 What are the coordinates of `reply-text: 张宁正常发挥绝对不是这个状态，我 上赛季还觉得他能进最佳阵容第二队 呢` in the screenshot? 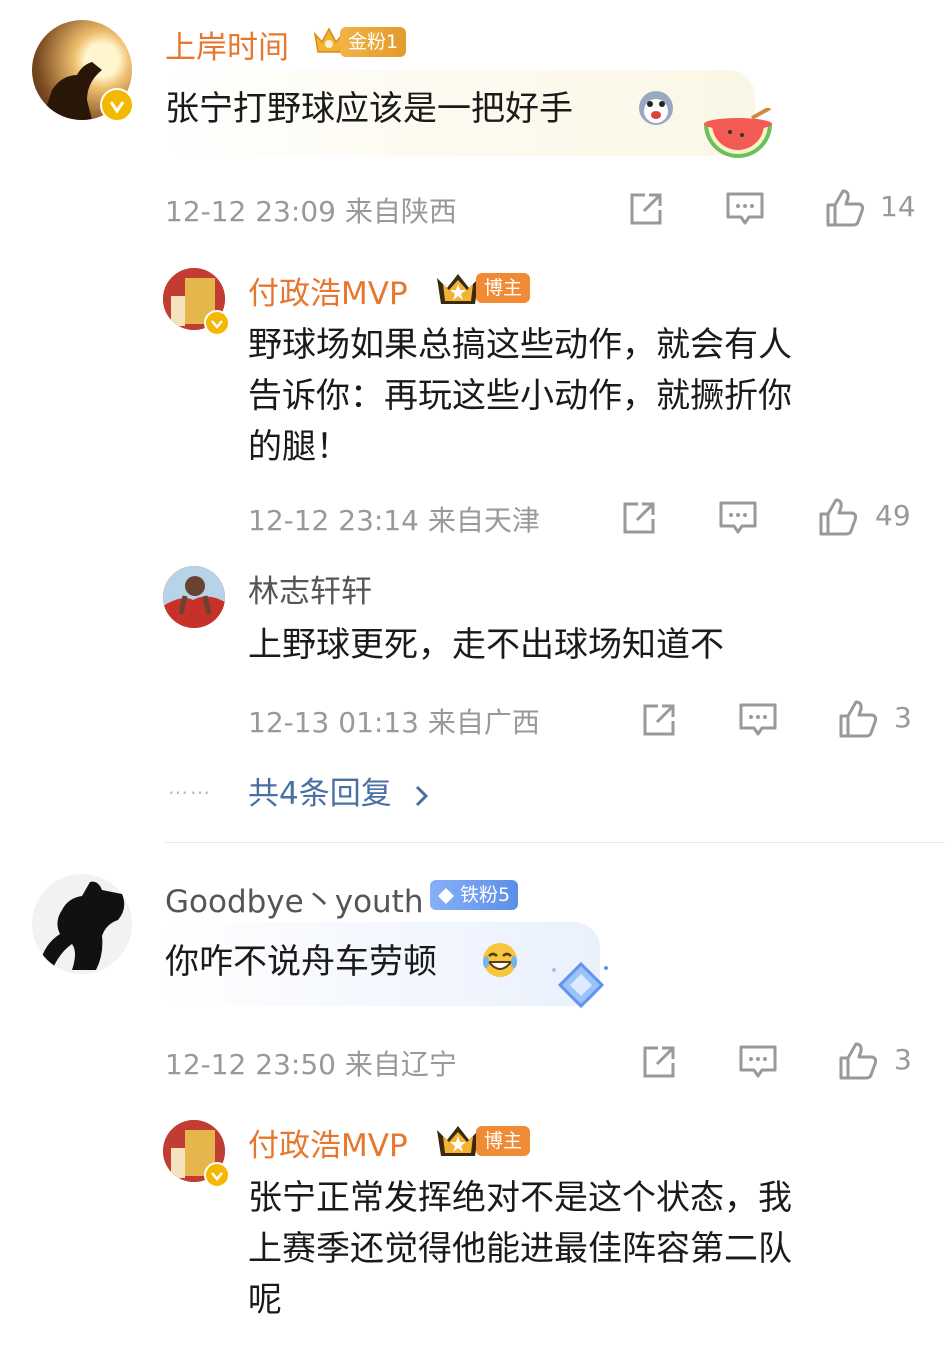 It's located at (520, 1249).